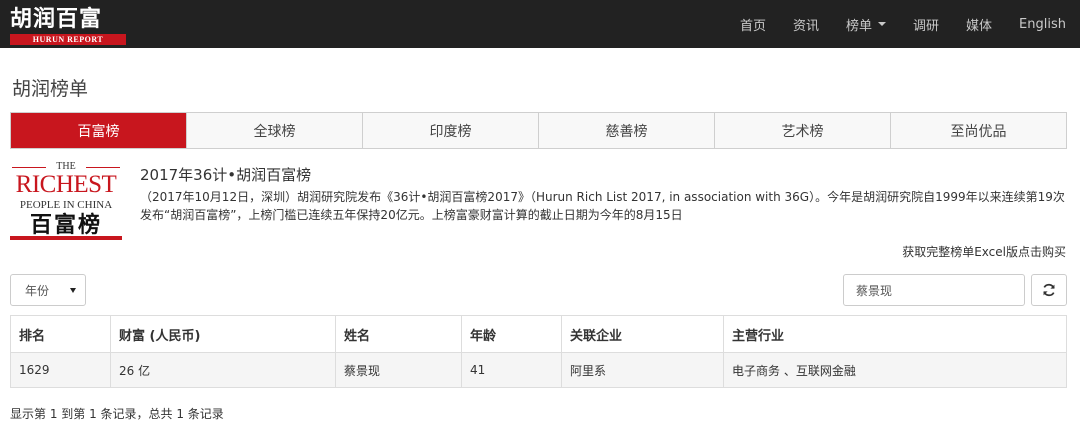  I want to click on hurun-logo: 胡润百富 HURUN REPORT, so click(69, 25).